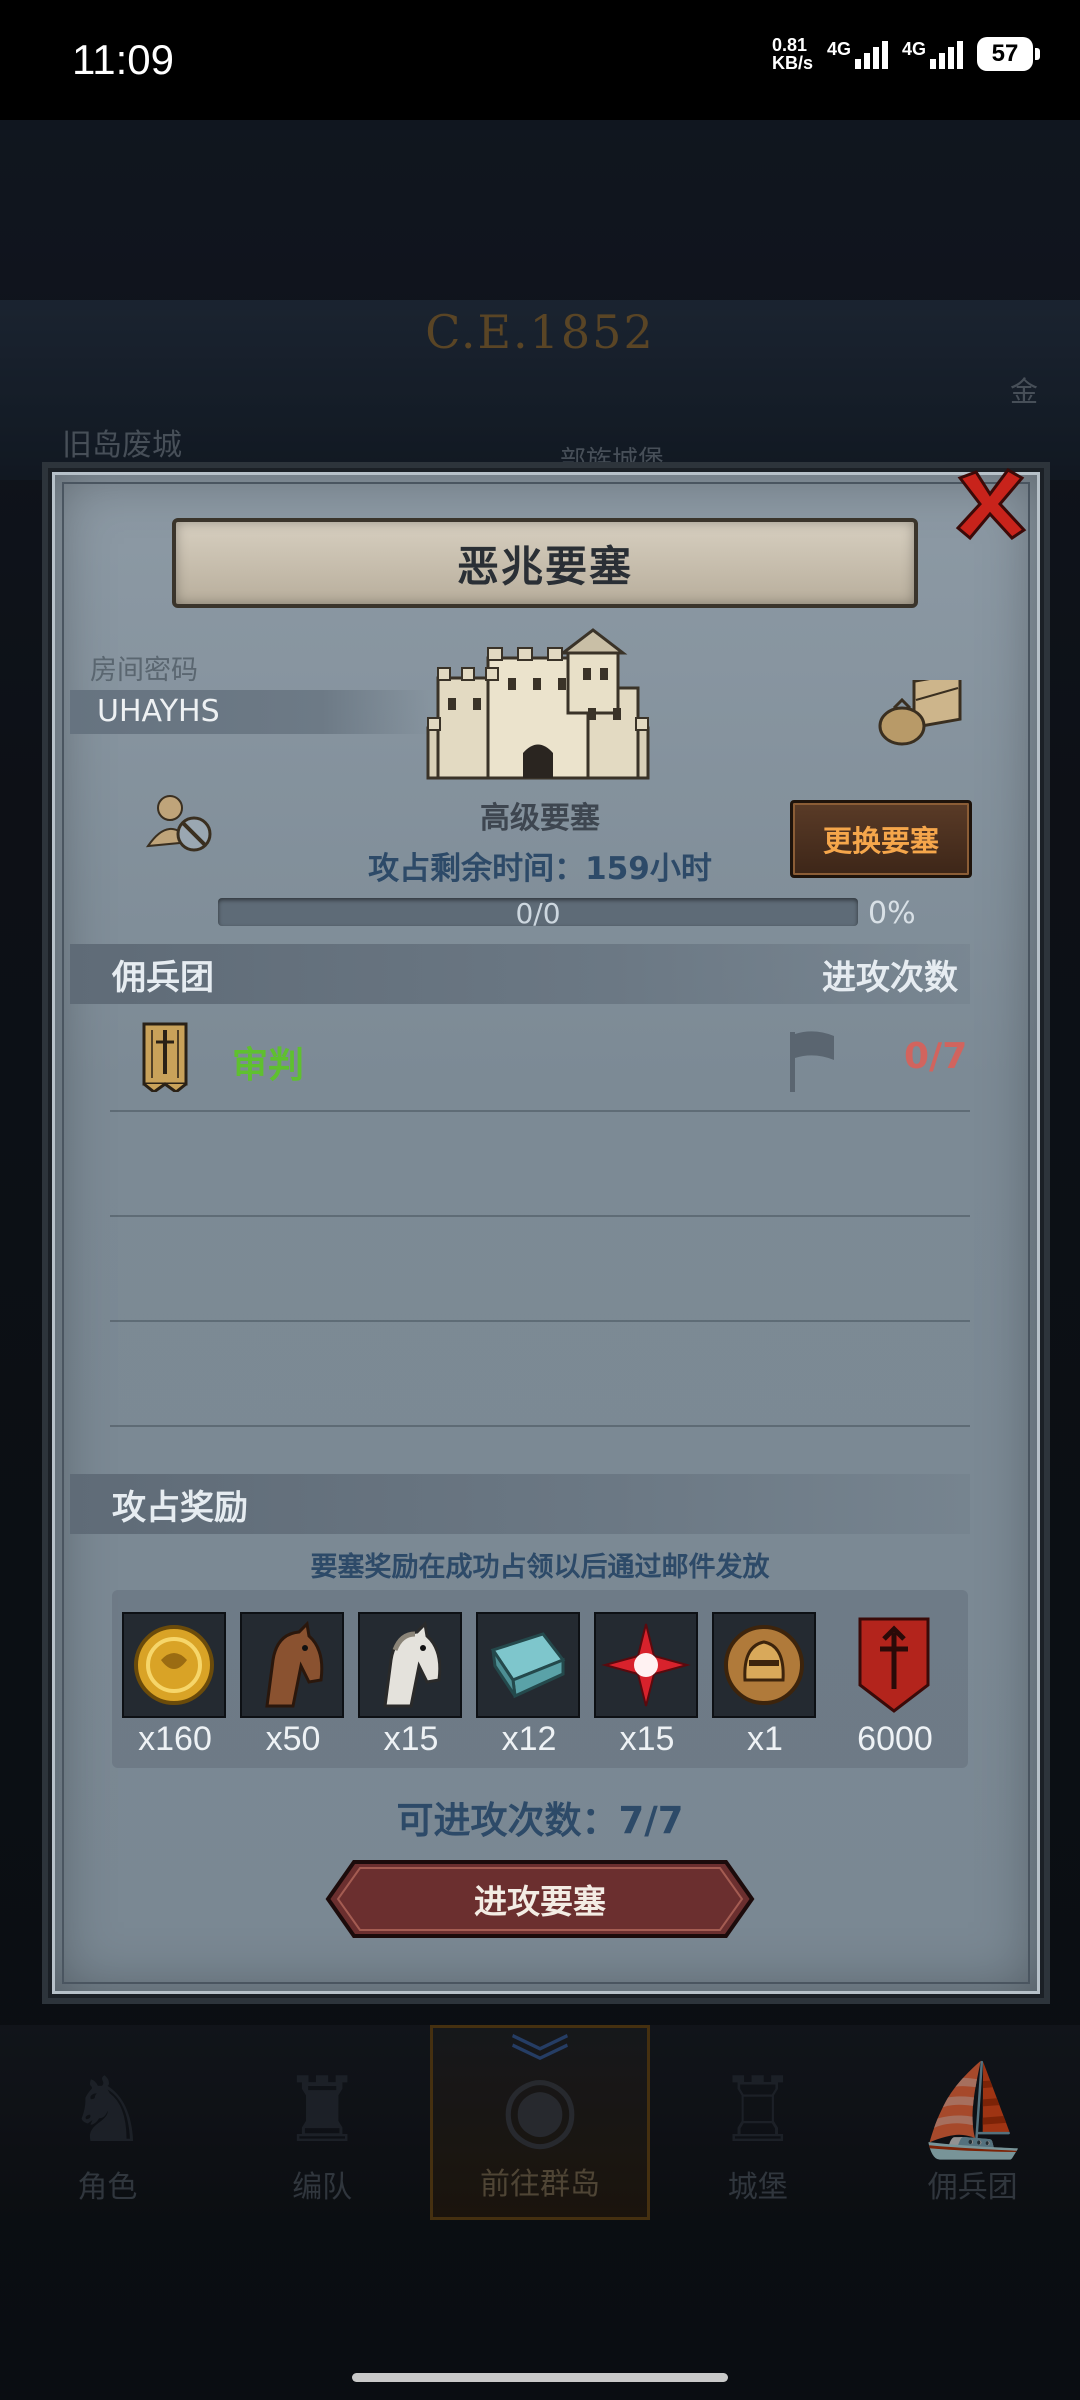 The image size is (1080, 2400). Describe the element at coordinates (123, 59) in the screenshot. I see `status-time: 11:09` at that location.